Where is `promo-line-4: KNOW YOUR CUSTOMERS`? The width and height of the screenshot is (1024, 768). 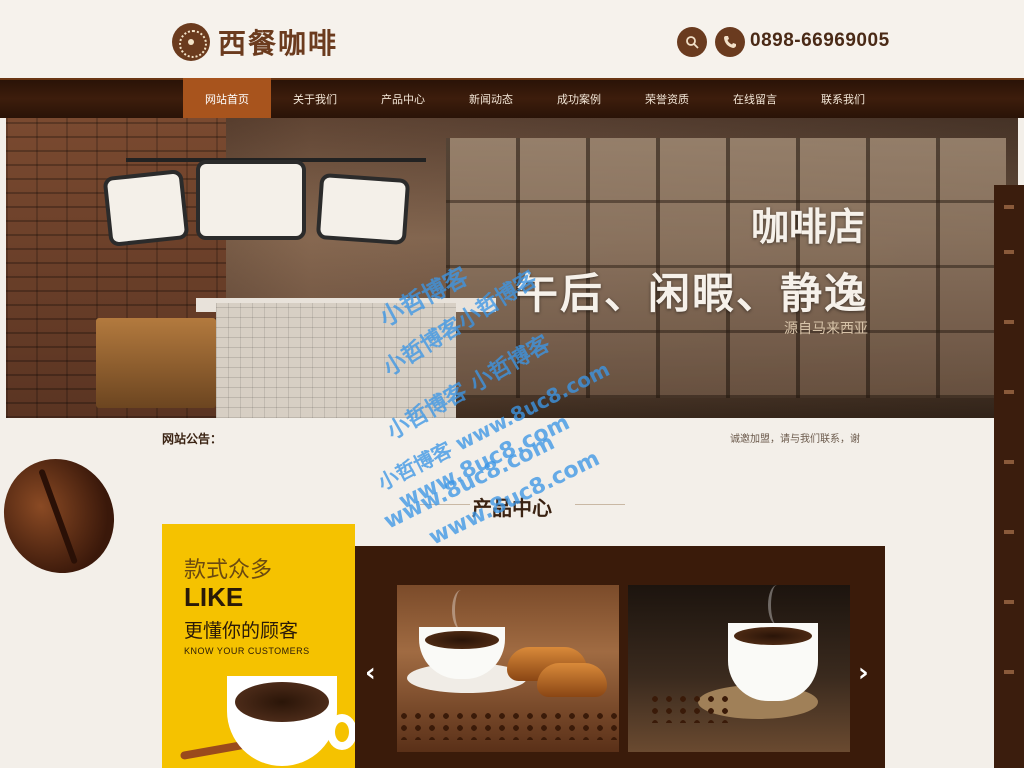 promo-line-4: KNOW YOUR CUSTOMERS is located at coordinates (247, 651).